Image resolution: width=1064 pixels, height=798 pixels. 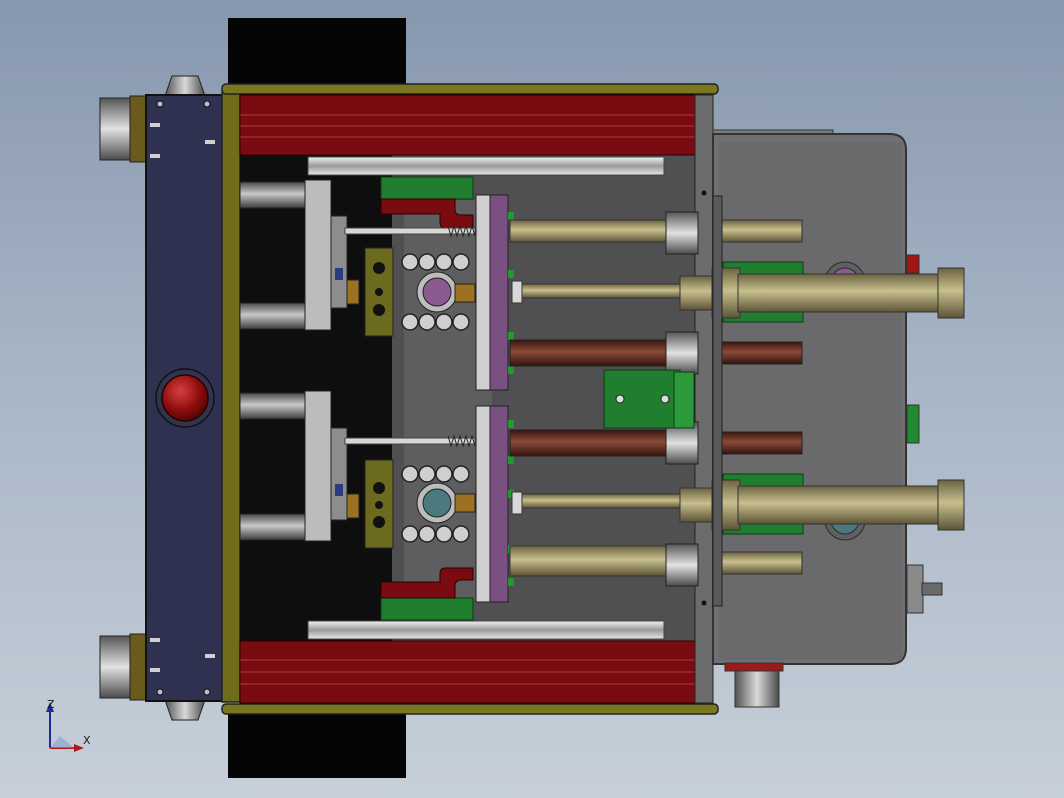 I want to click on top-motor-block, so click(x=317, y=53).